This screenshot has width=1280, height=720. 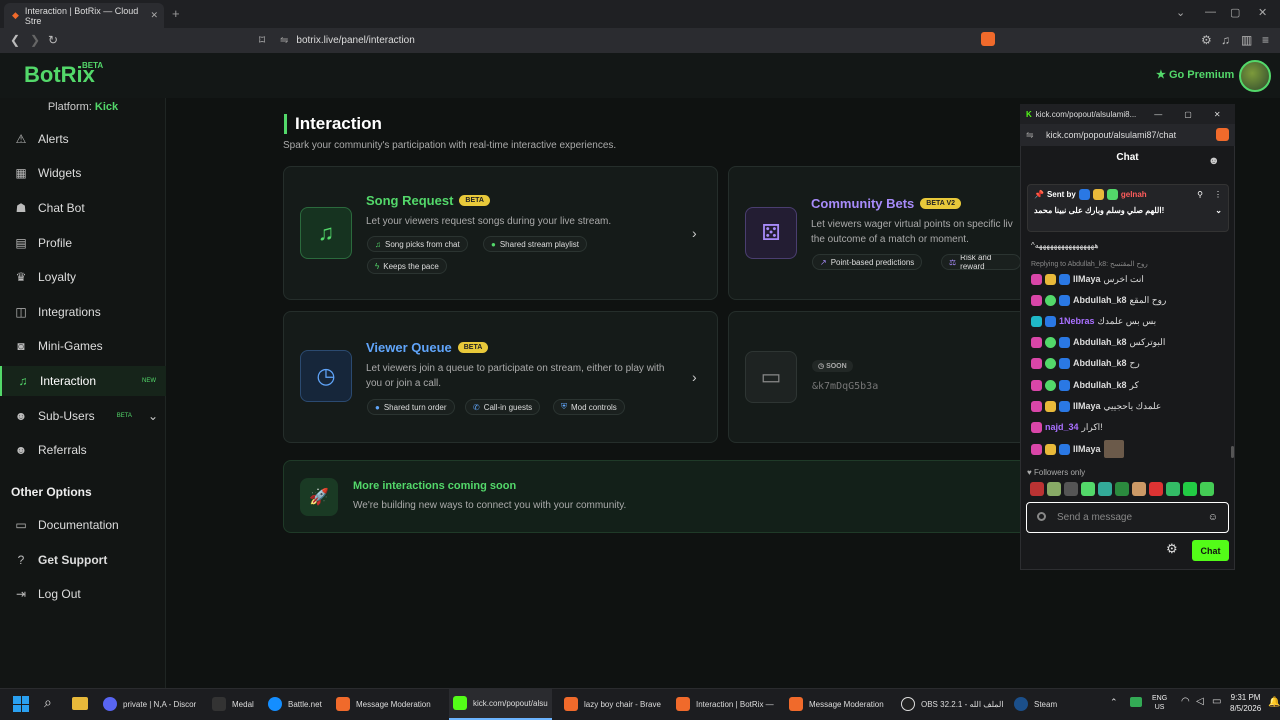 I want to click on taskbar-item-medal: Medal, so click(x=233, y=704).